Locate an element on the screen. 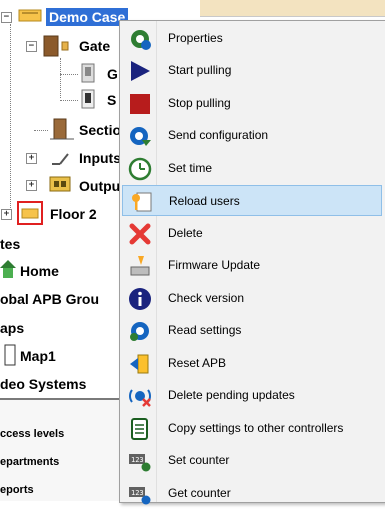  gate-door-icon is located at coordinates (56, 46).